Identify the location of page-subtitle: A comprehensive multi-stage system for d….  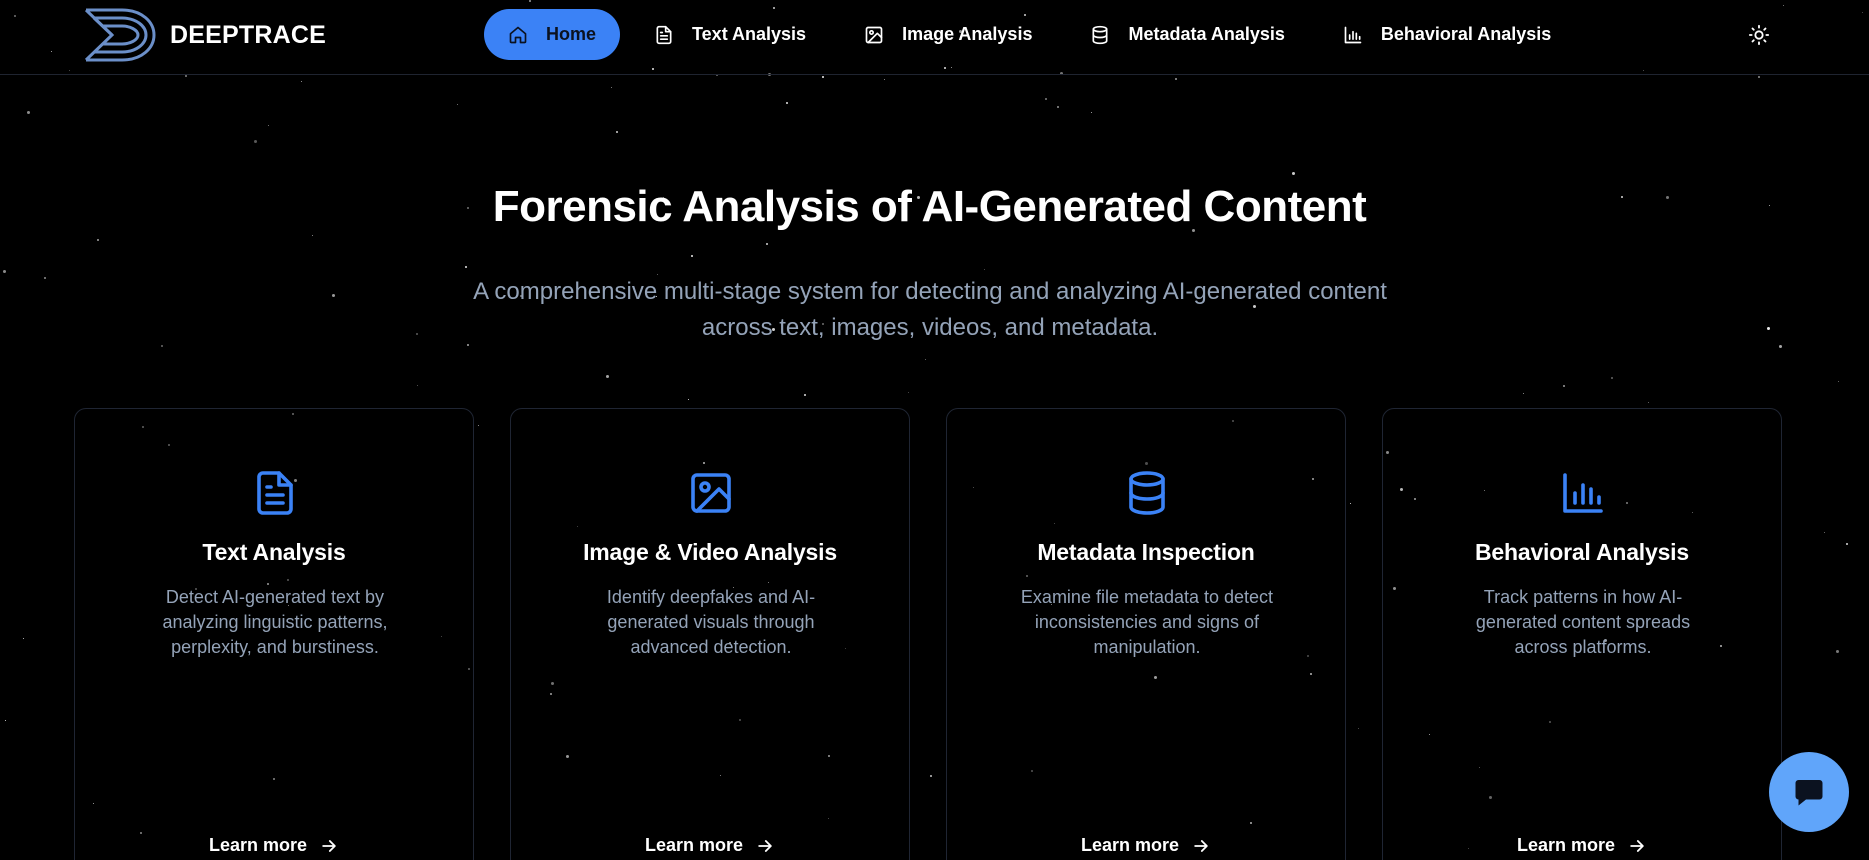
(930, 309).